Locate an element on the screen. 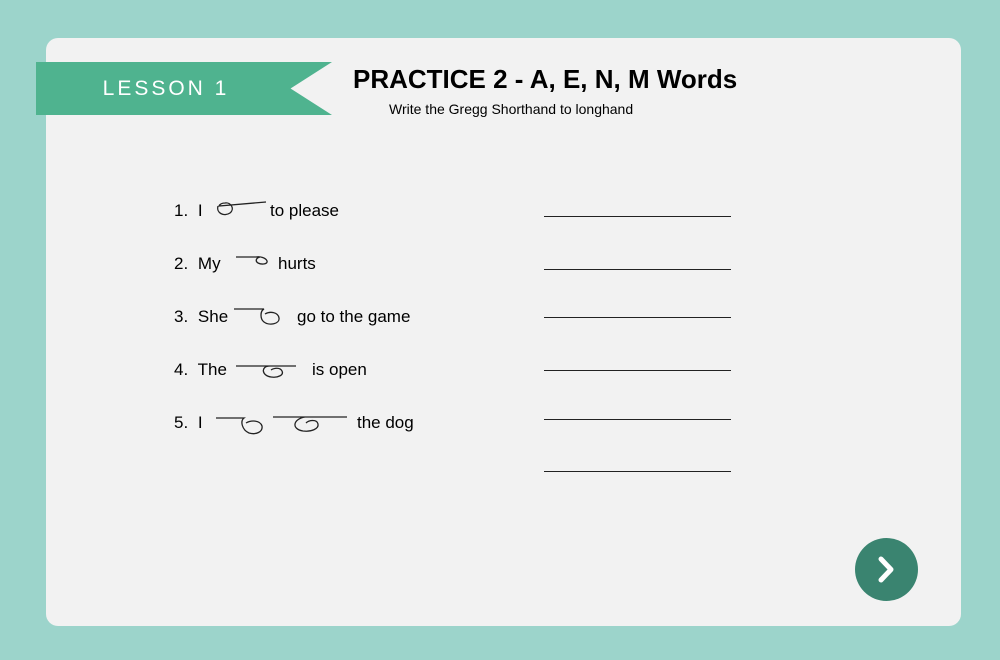  item-text-before: 3. She is located at coordinates (201, 316).